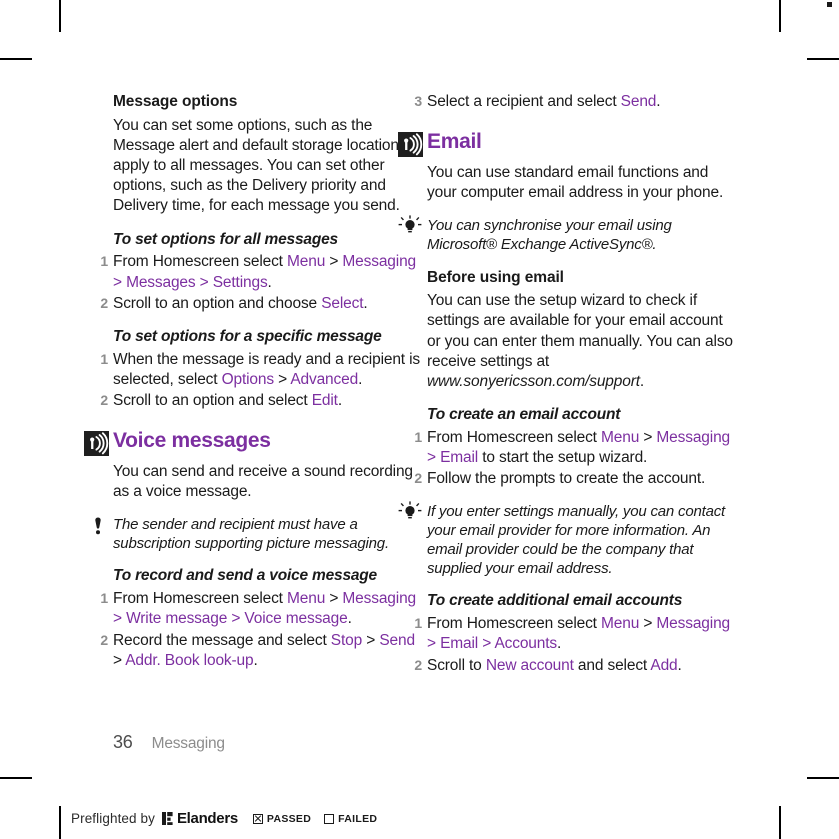  Describe the element at coordinates (113, 818) in the screenshot. I see `preflight-label: Preflighted by` at that location.